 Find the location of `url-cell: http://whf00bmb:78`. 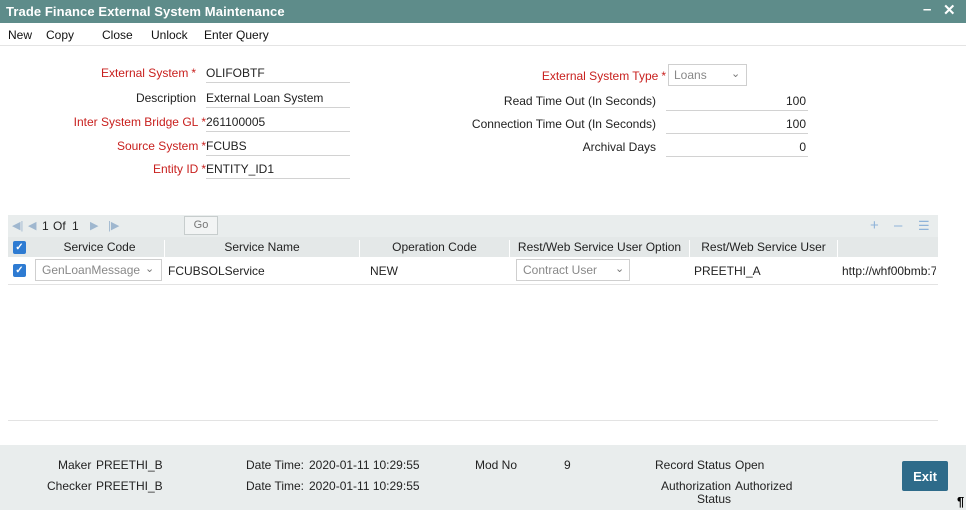

url-cell: http://whf00bmb:78 is located at coordinates (889, 271).